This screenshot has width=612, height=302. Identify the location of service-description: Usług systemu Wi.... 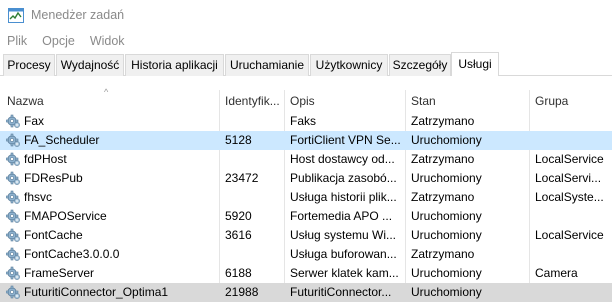
(343, 235).